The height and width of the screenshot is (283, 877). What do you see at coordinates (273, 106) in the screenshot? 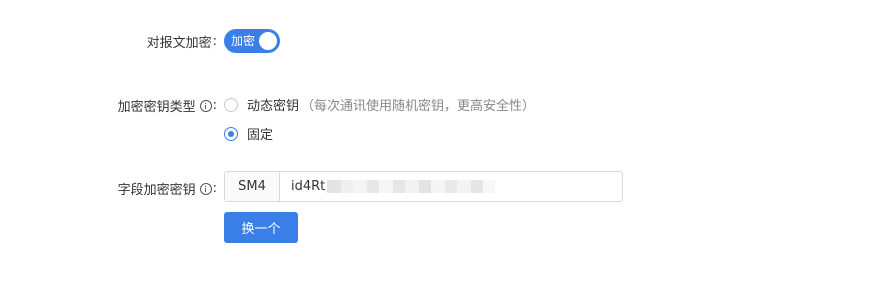
I see `radio-label-dynamic: 动态密钥` at bounding box center [273, 106].